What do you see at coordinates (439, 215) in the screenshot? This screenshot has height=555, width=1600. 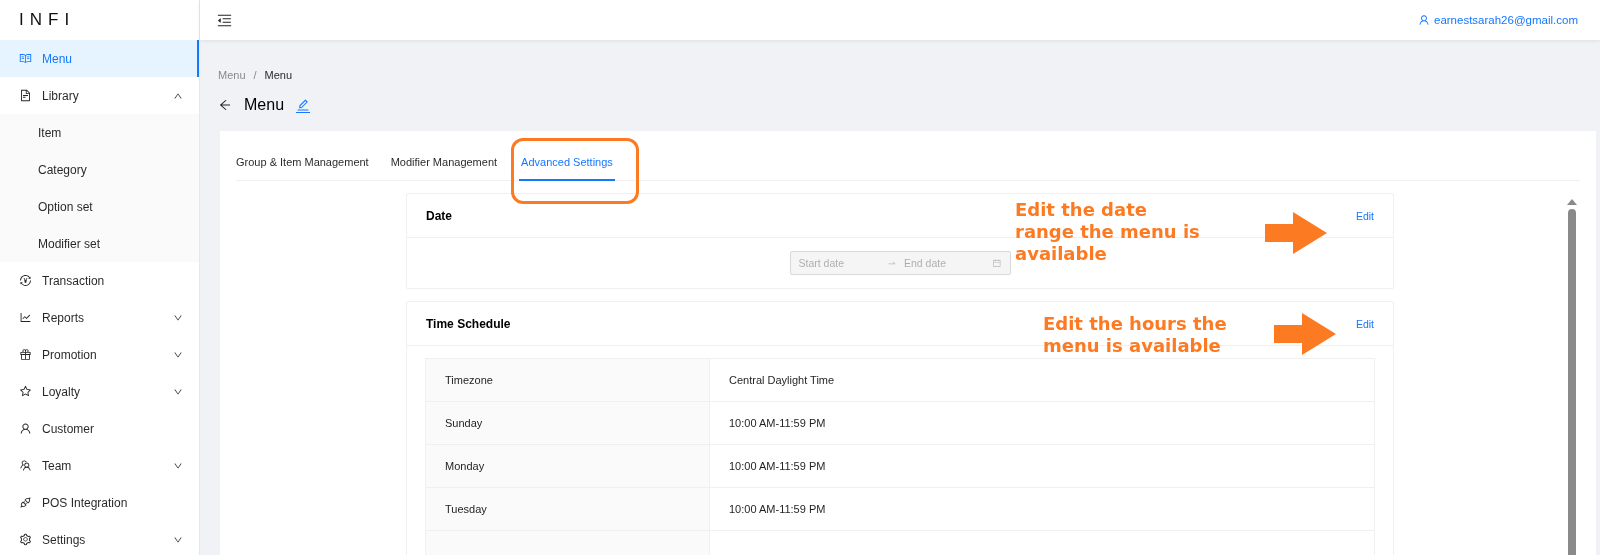 I see `section-title: Date` at bounding box center [439, 215].